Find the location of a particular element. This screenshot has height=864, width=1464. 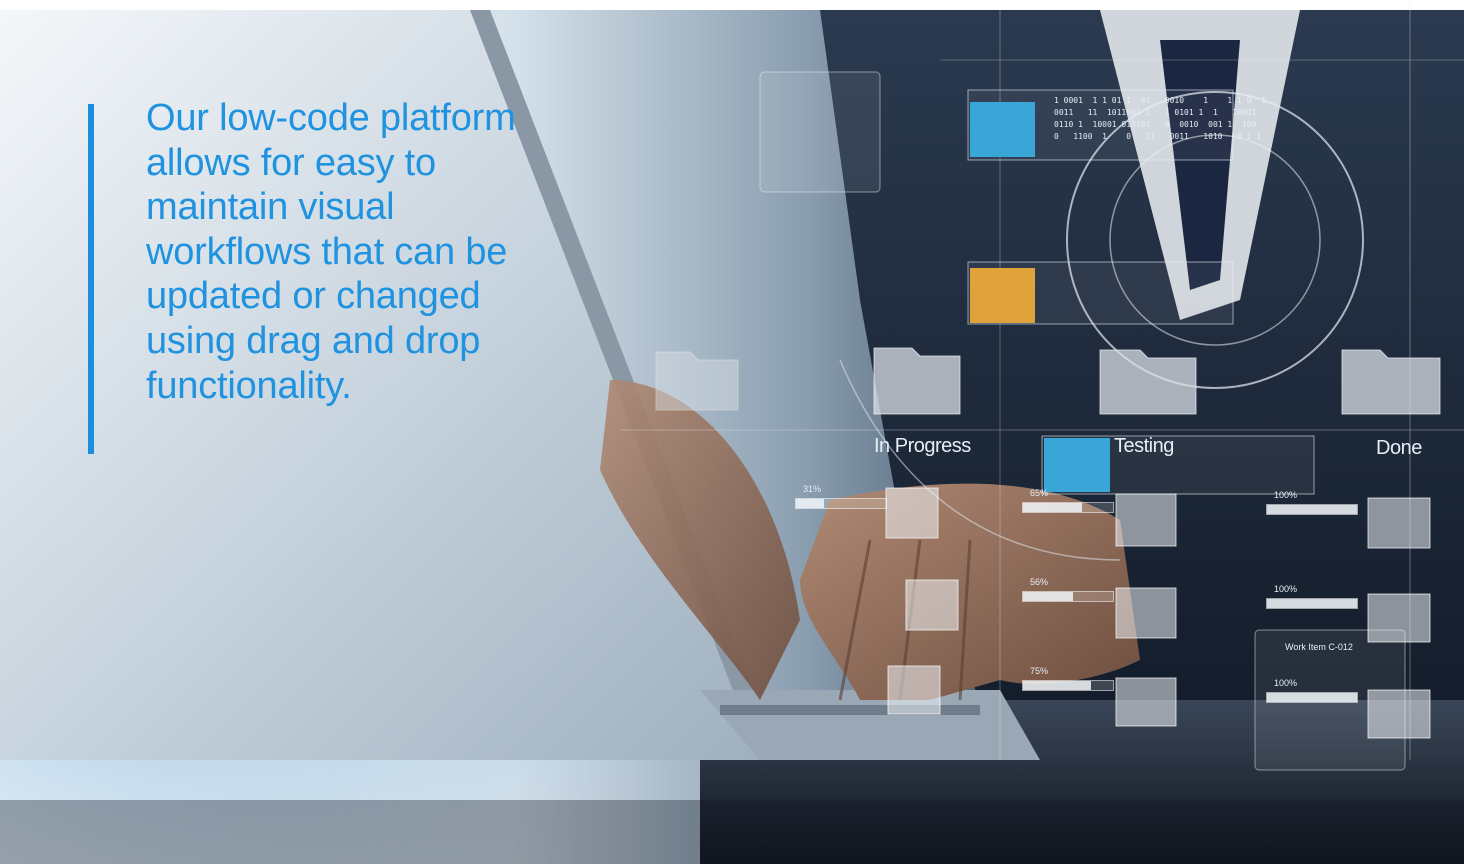

workflow-column-in-progress: In Progress is located at coordinates (922, 446).